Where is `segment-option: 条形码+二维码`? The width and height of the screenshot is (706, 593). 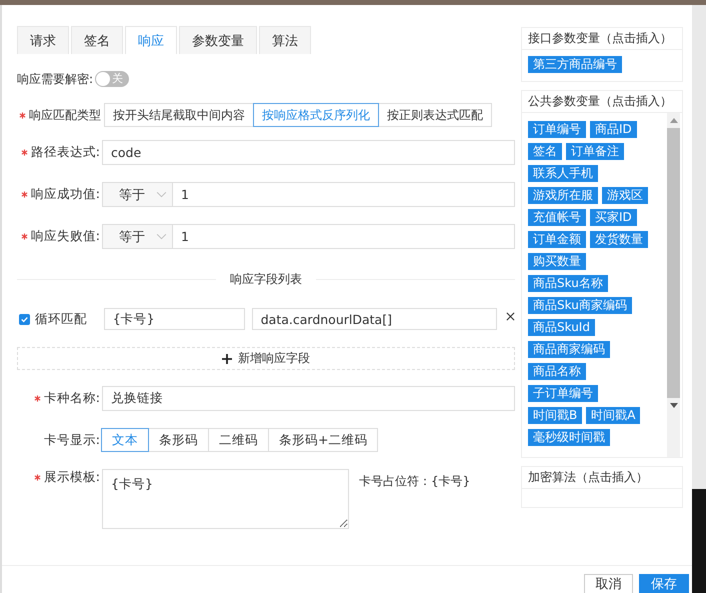 segment-option: 条形码+二维码 is located at coordinates (323, 440).